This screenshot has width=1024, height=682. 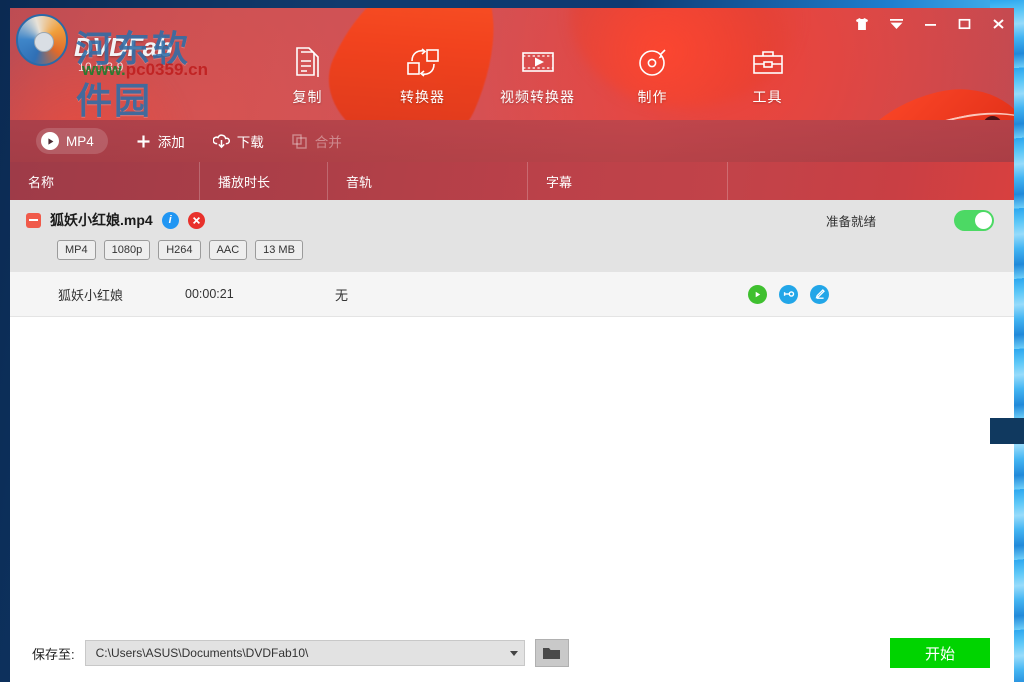 What do you see at coordinates (143, 141) in the screenshot?
I see `plus-icon` at bounding box center [143, 141].